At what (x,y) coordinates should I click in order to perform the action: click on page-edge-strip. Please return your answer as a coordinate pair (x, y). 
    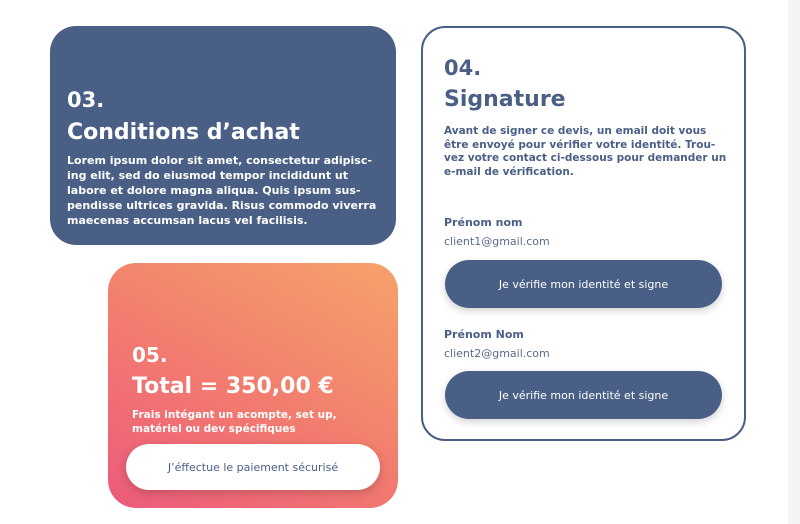
    Looking at the image, I should click on (794, 262).